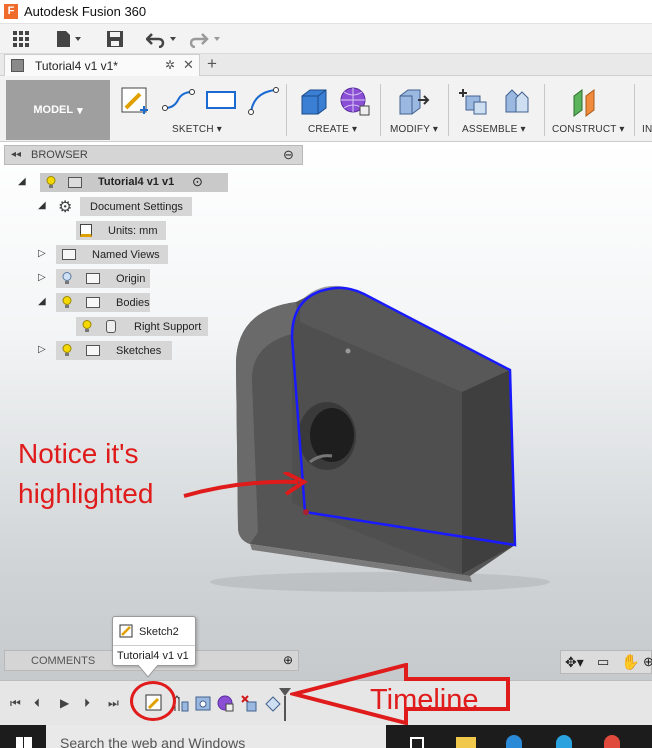 The width and height of the screenshot is (652, 748). Describe the element at coordinates (53, 110) in the screenshot. I see `workspace-label: MODEL` at that location.